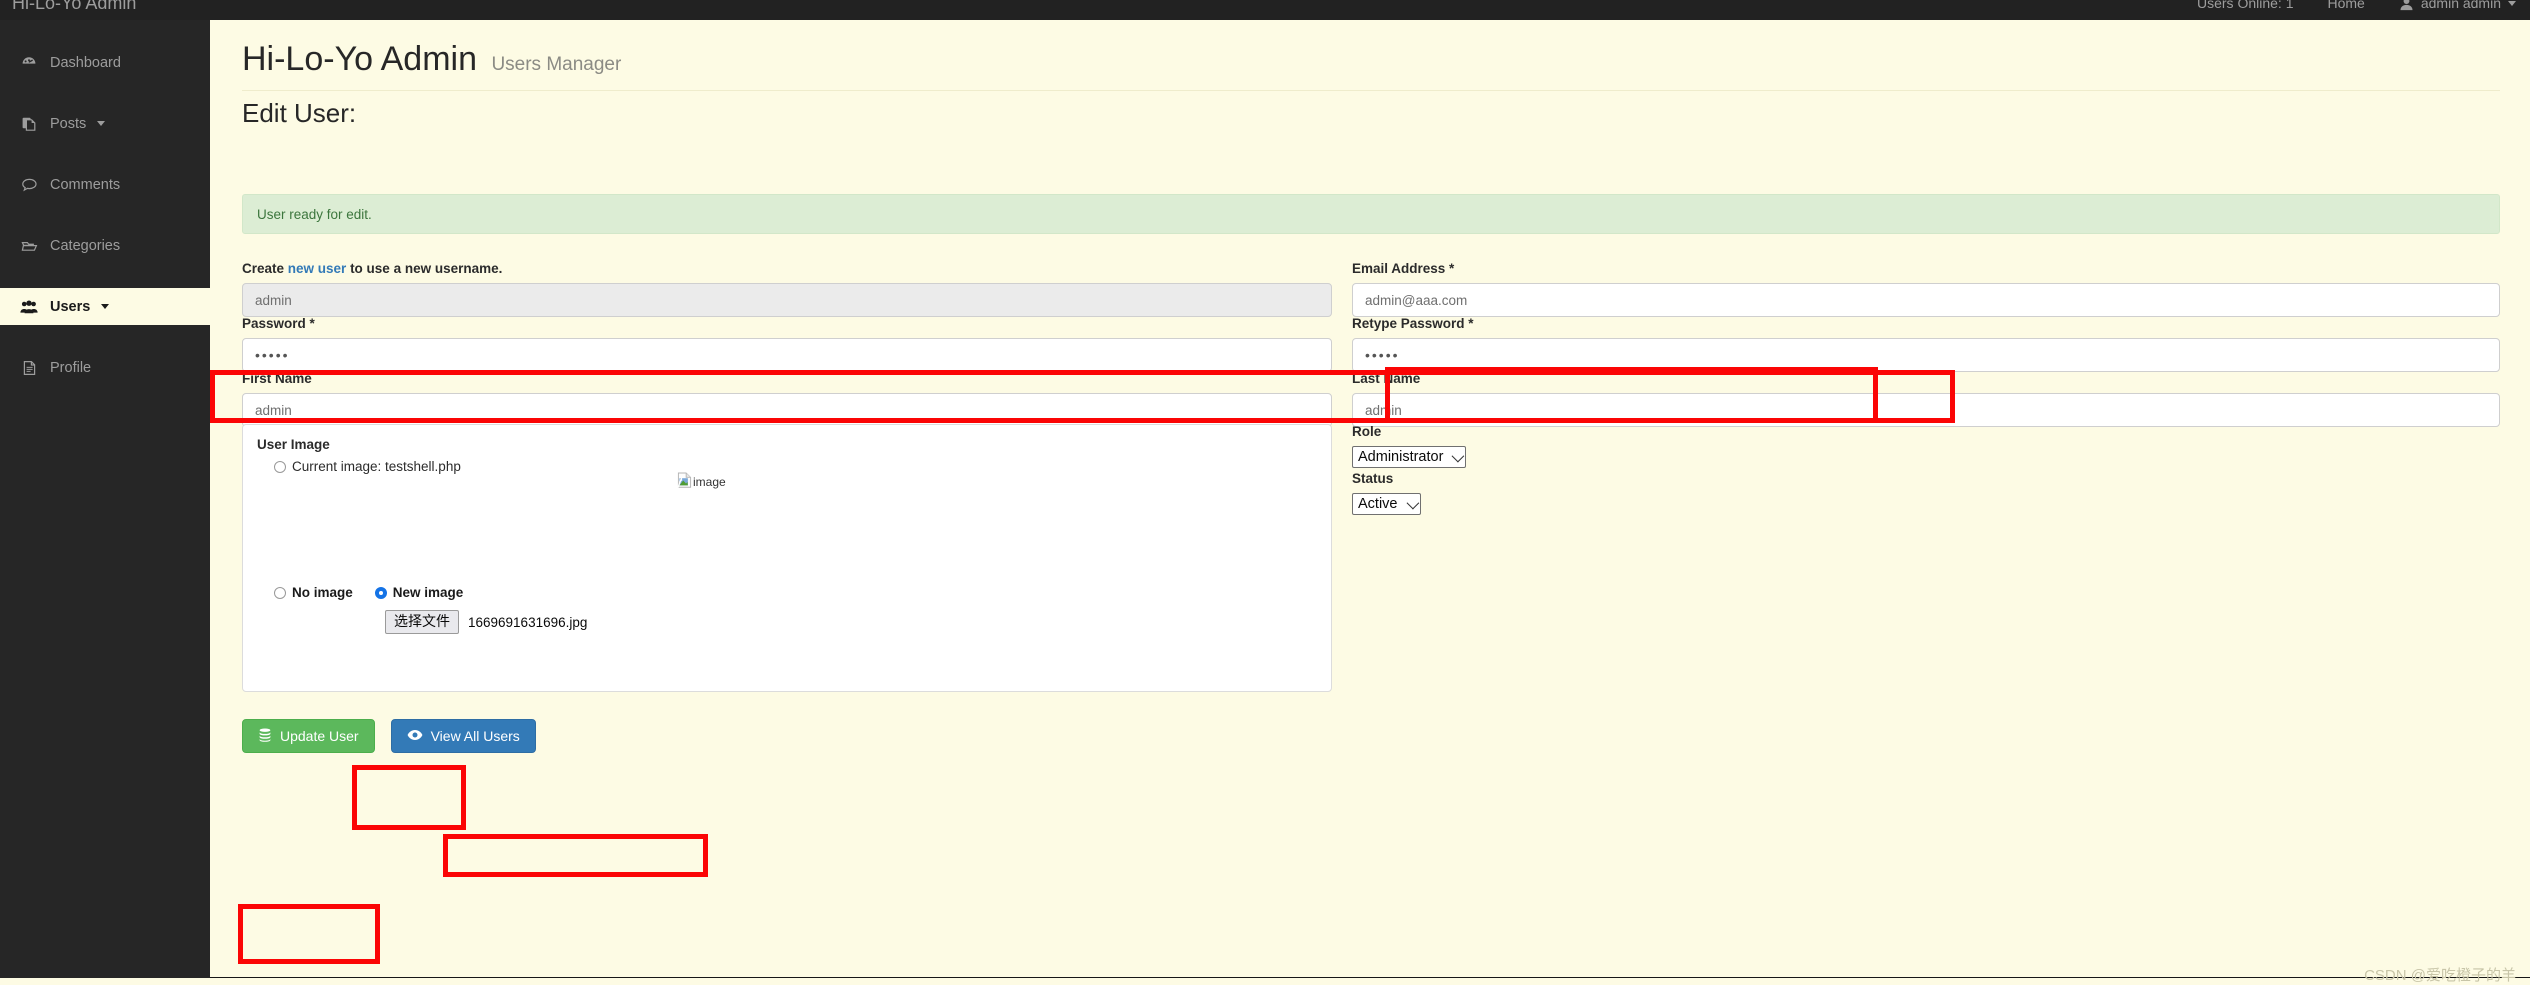  I want to click on sidebar-item-posts: Posts, so click(105, 123).